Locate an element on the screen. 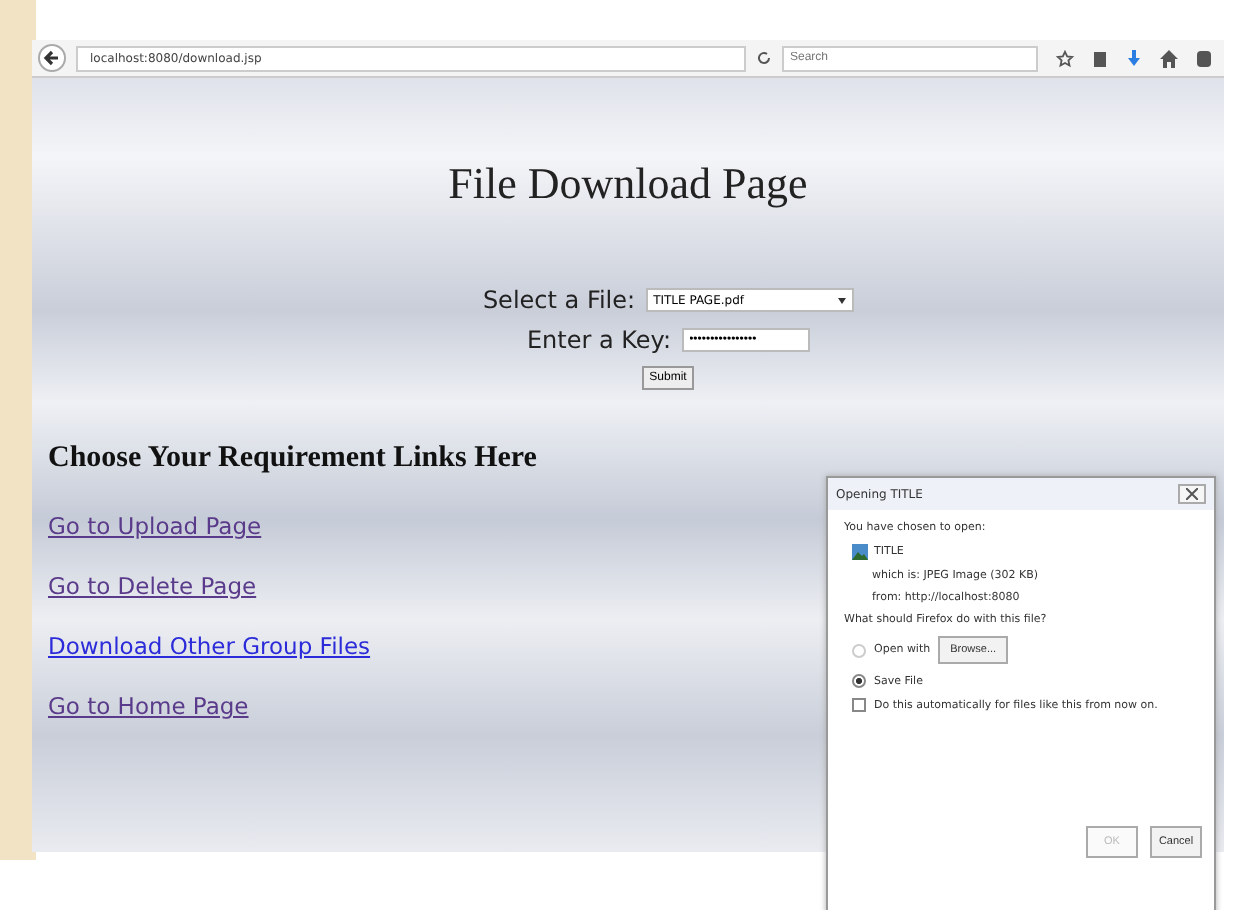 The width and height of the screenshot is (1236, 910). links-heading: Choose Your Requirement Links Here is located at coordinates (292, 459).